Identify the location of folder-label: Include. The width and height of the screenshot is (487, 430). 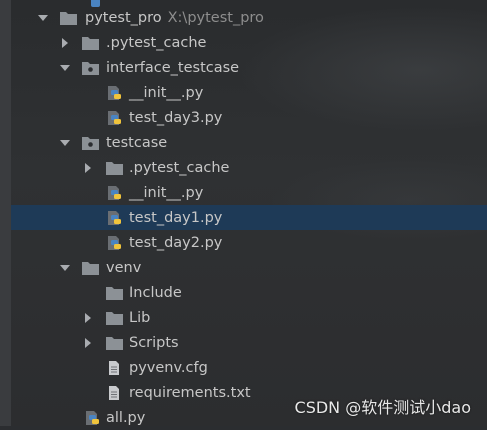
(155, 292).